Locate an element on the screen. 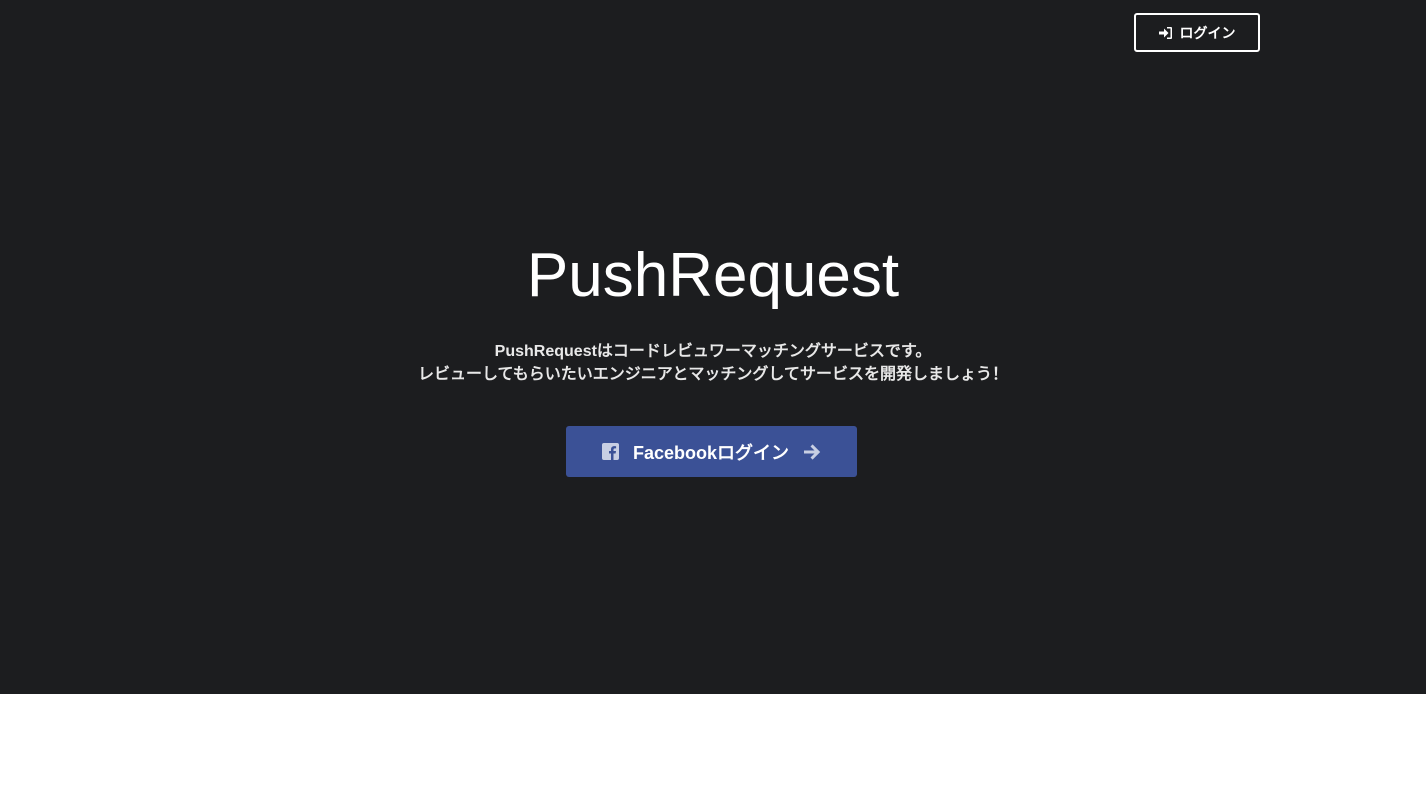 The height and width of the screenshot is (790, 1426). login-button: ログイン is located at coordinates (1197, 32).